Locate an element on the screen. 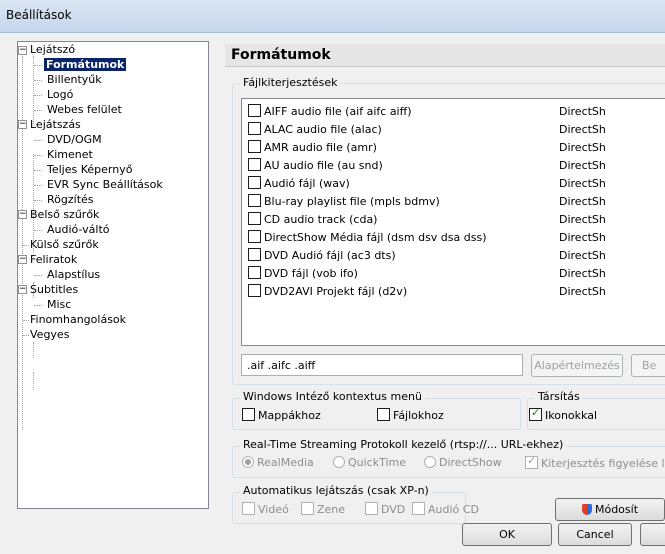 The image size is (665, 554). window-title: Beállítások is located at coordinates (39, 15).